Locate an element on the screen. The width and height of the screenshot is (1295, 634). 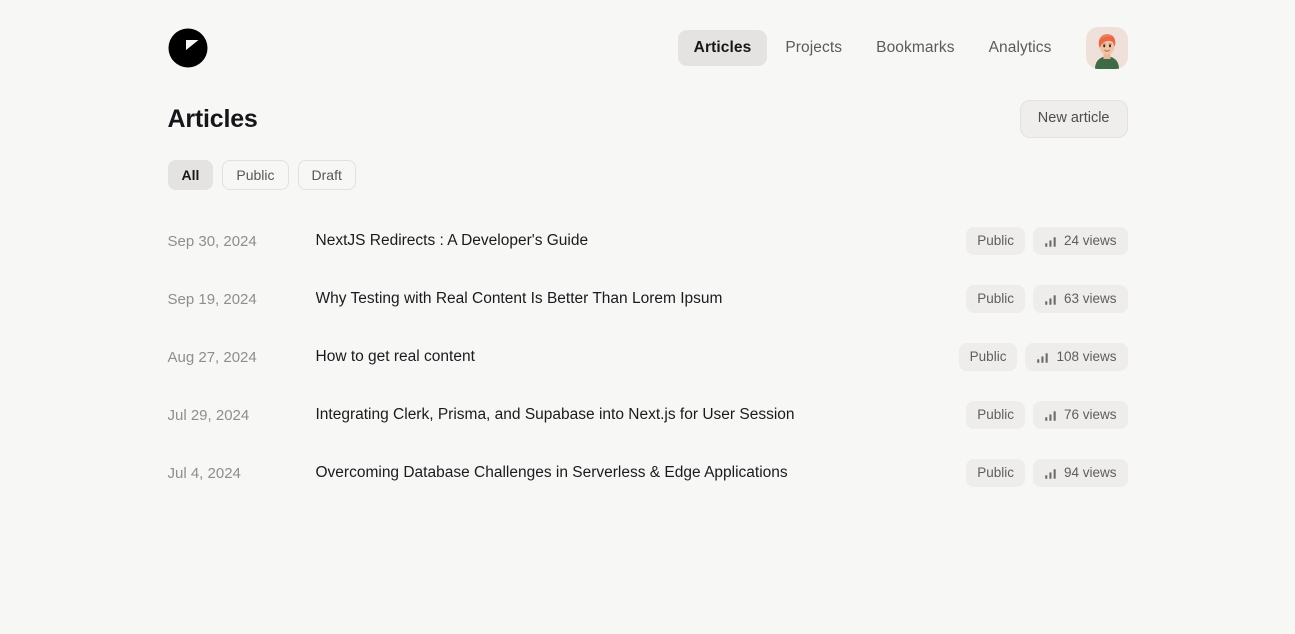
brand-logo-icon is located at coordinates (187, 48).